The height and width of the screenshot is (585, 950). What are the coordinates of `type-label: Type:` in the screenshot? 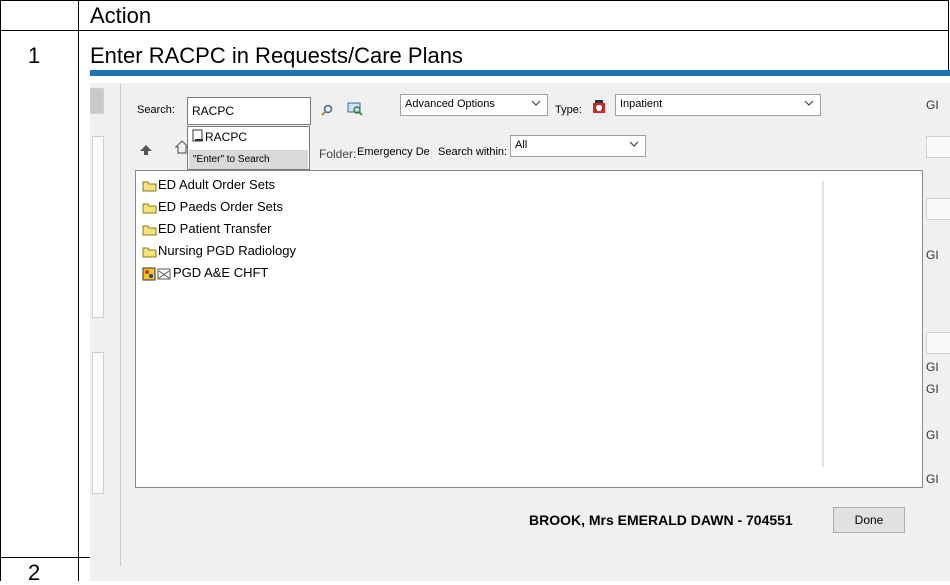 It's located at (568, 110).